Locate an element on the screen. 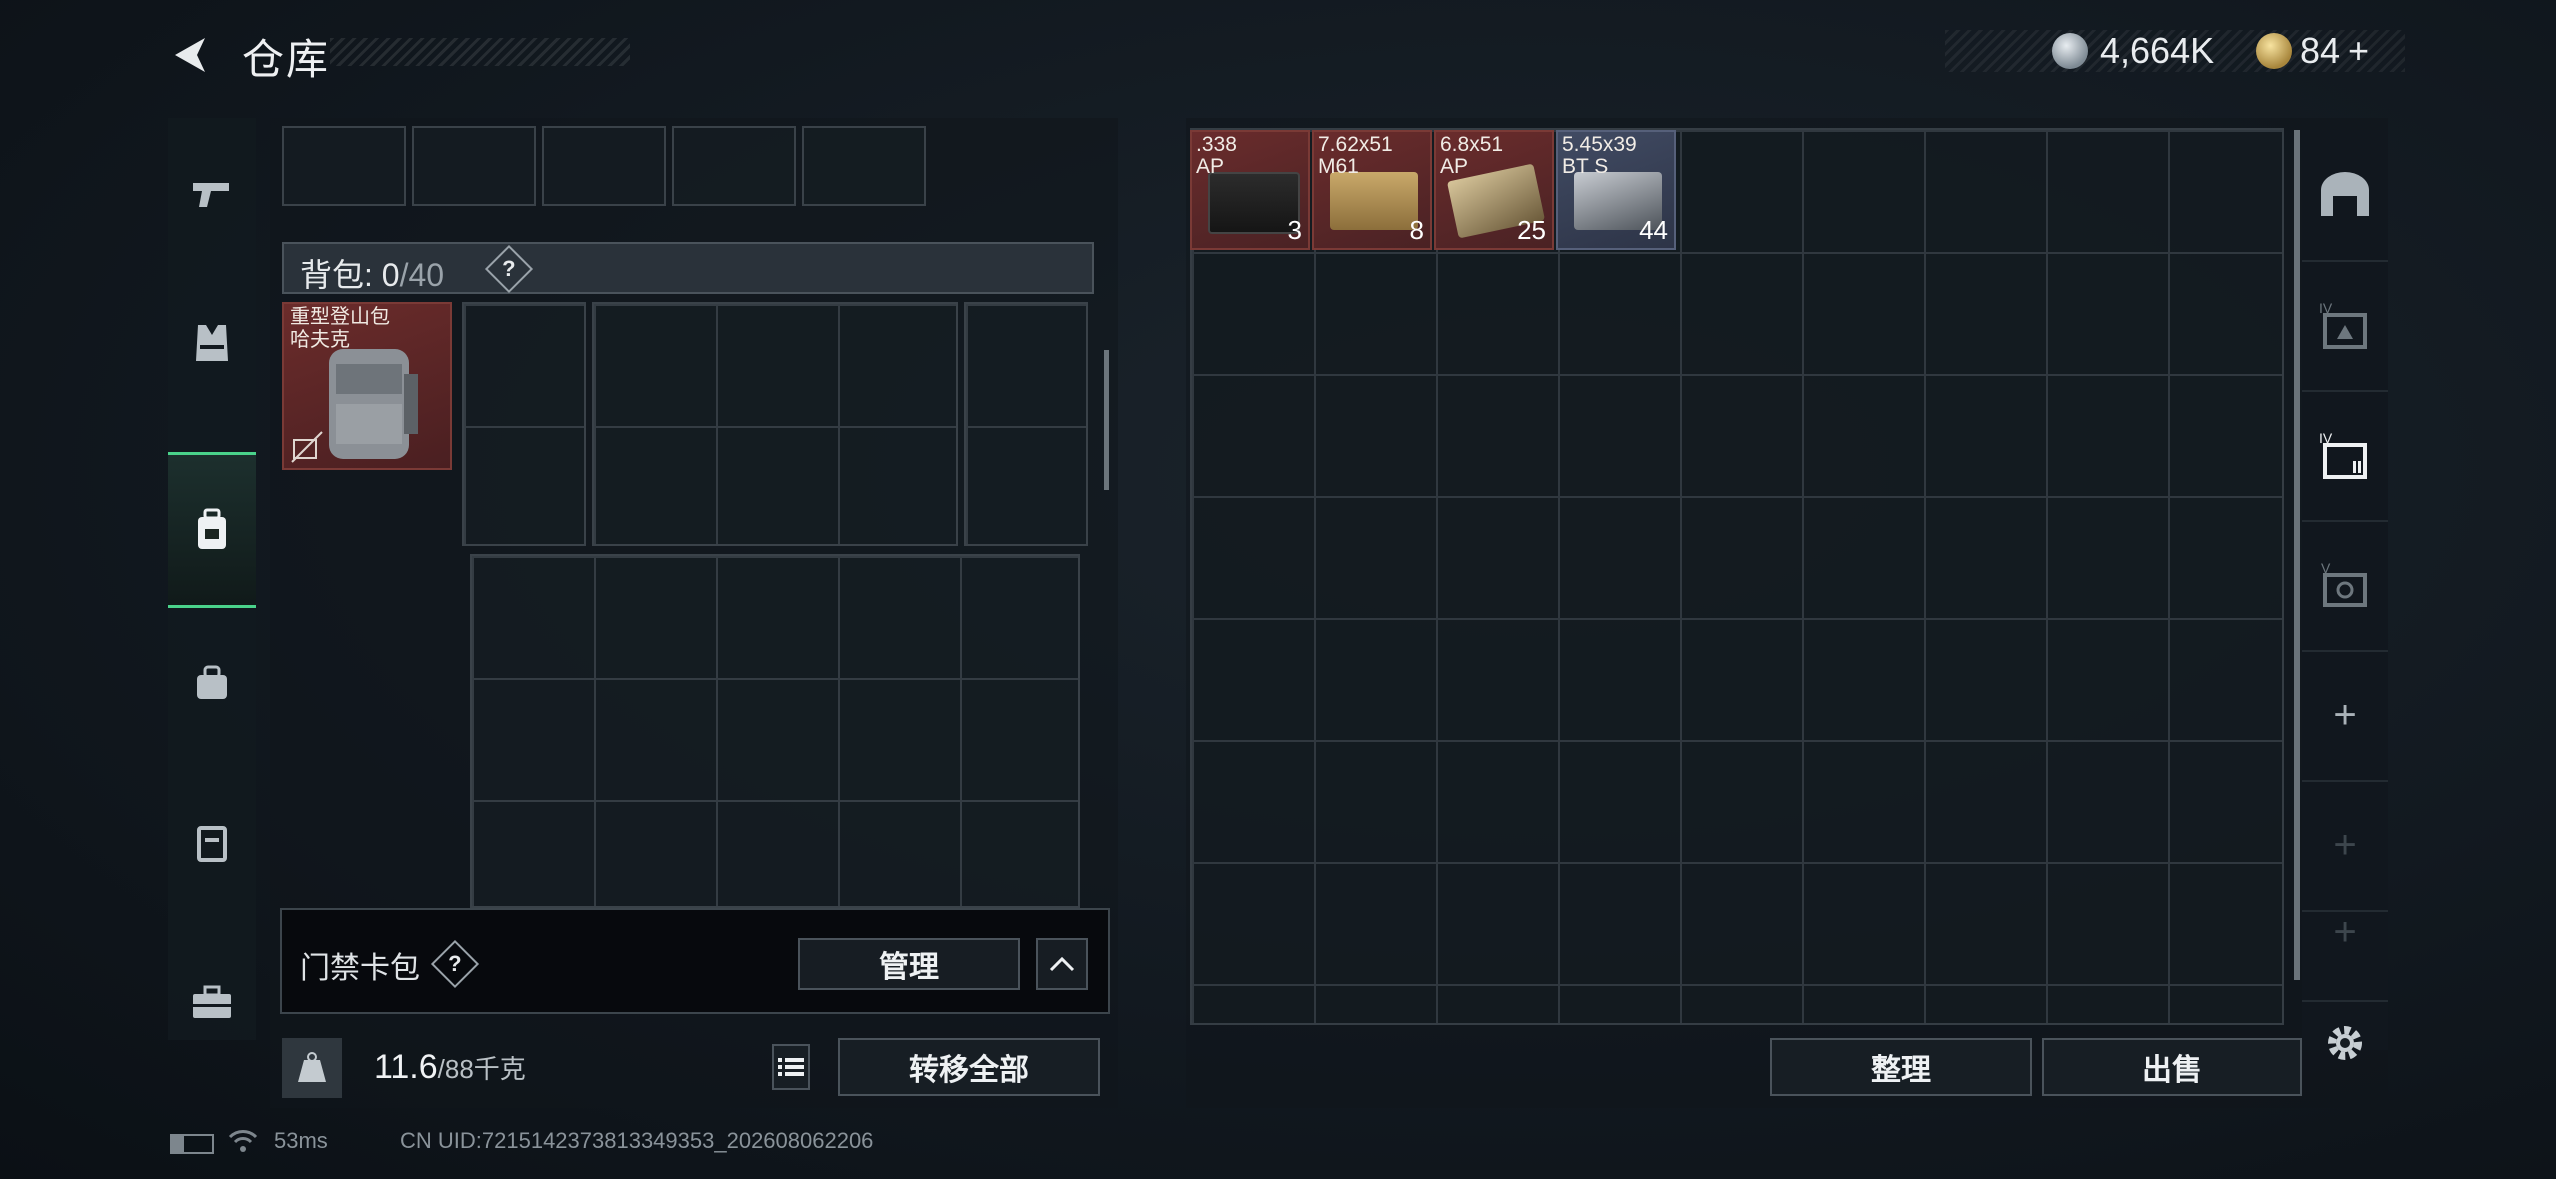  backpack-icon is located at coordinates (212, 528).